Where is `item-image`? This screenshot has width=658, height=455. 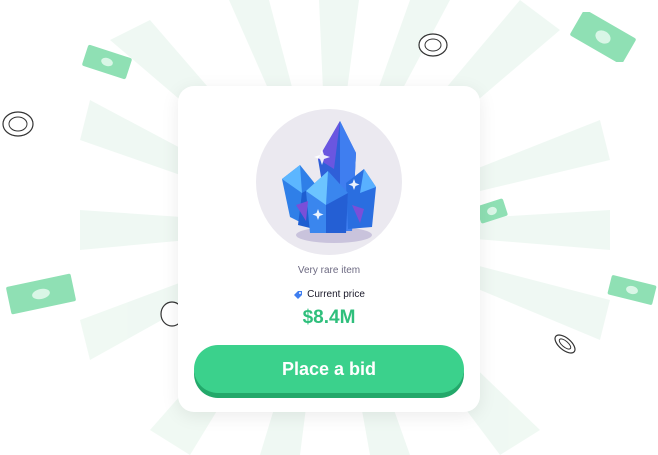
item-image is located at coordinates (329, 182).